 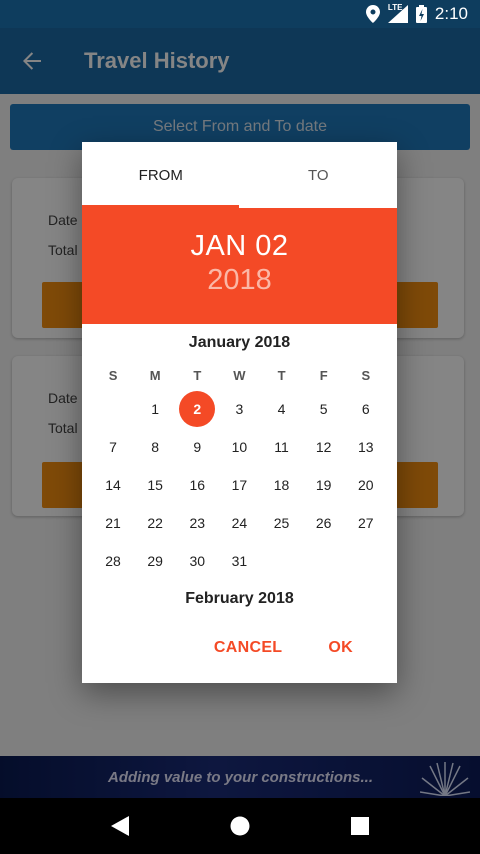 What do you see at coordinates (340, 648) in the screenshot?
I see `ok-button: OK` at bounding box center [340, 648].